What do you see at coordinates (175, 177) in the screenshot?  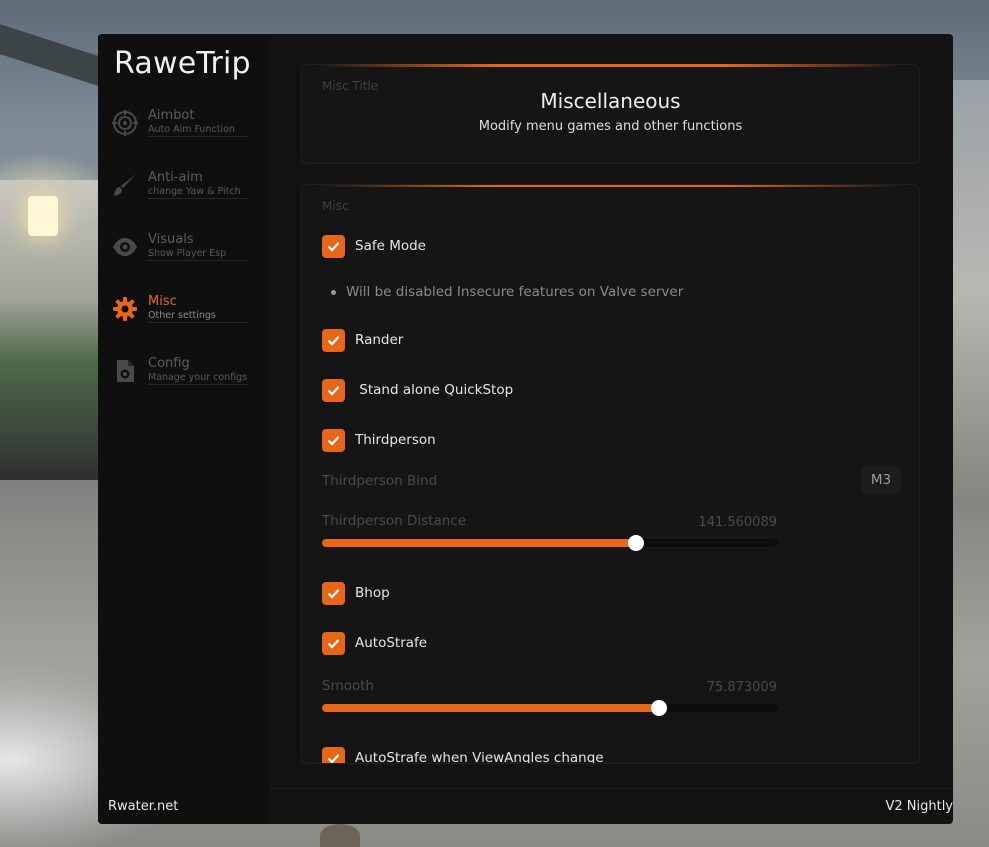 I see `sidebar-item-label: Anti-aim` at bounding box center [175, 177].